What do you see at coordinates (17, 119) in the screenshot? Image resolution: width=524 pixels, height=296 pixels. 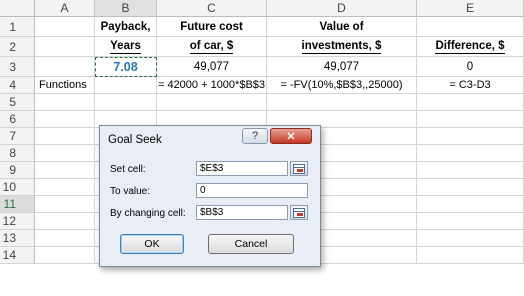 I see `row-header-6: 6` at bounding box center [17, 119].